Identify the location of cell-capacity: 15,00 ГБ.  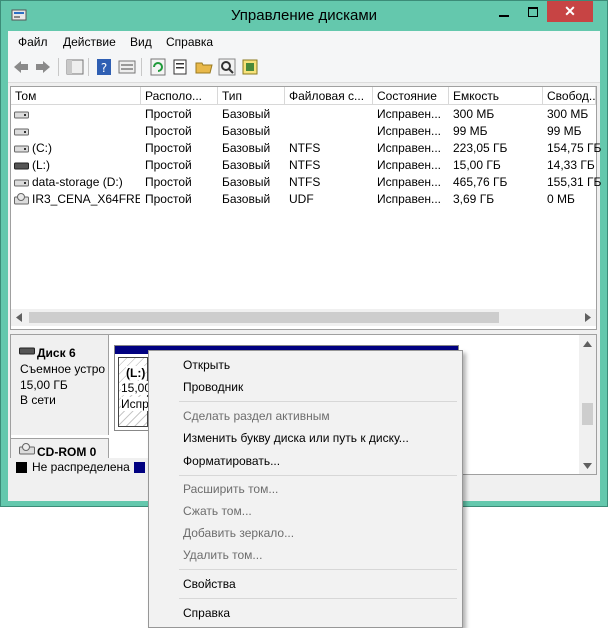
(477, 165).